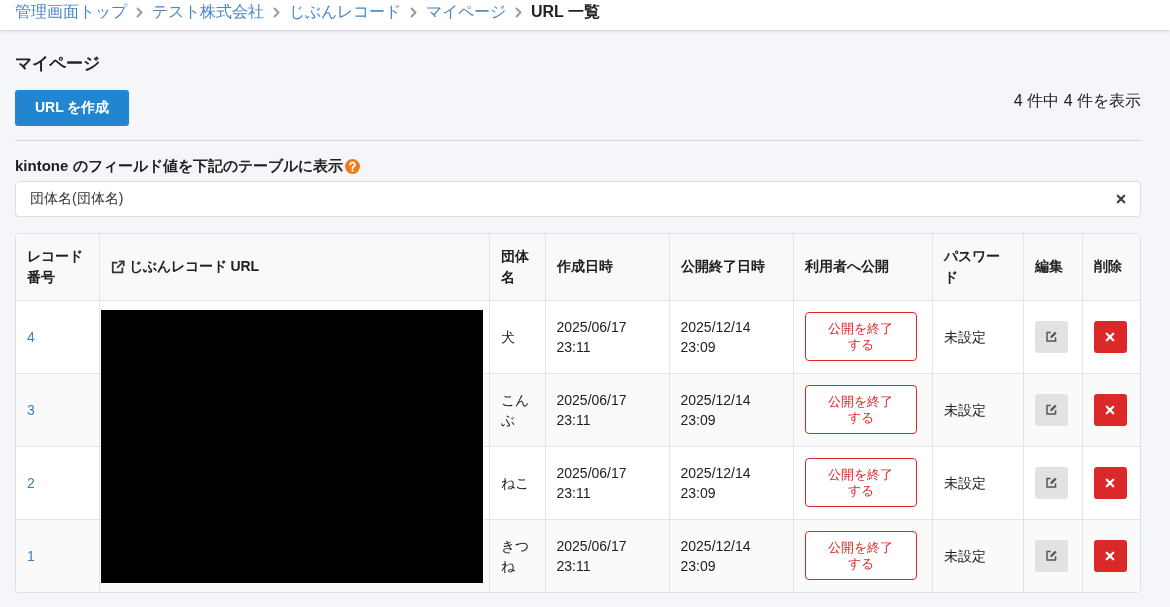 Image resolution: width=1170 pixels, height=607 pixels. What do you see at coordinates (31, 409) in the screenshot?
I see `record-link: 3` at bounding box center [31, 409].